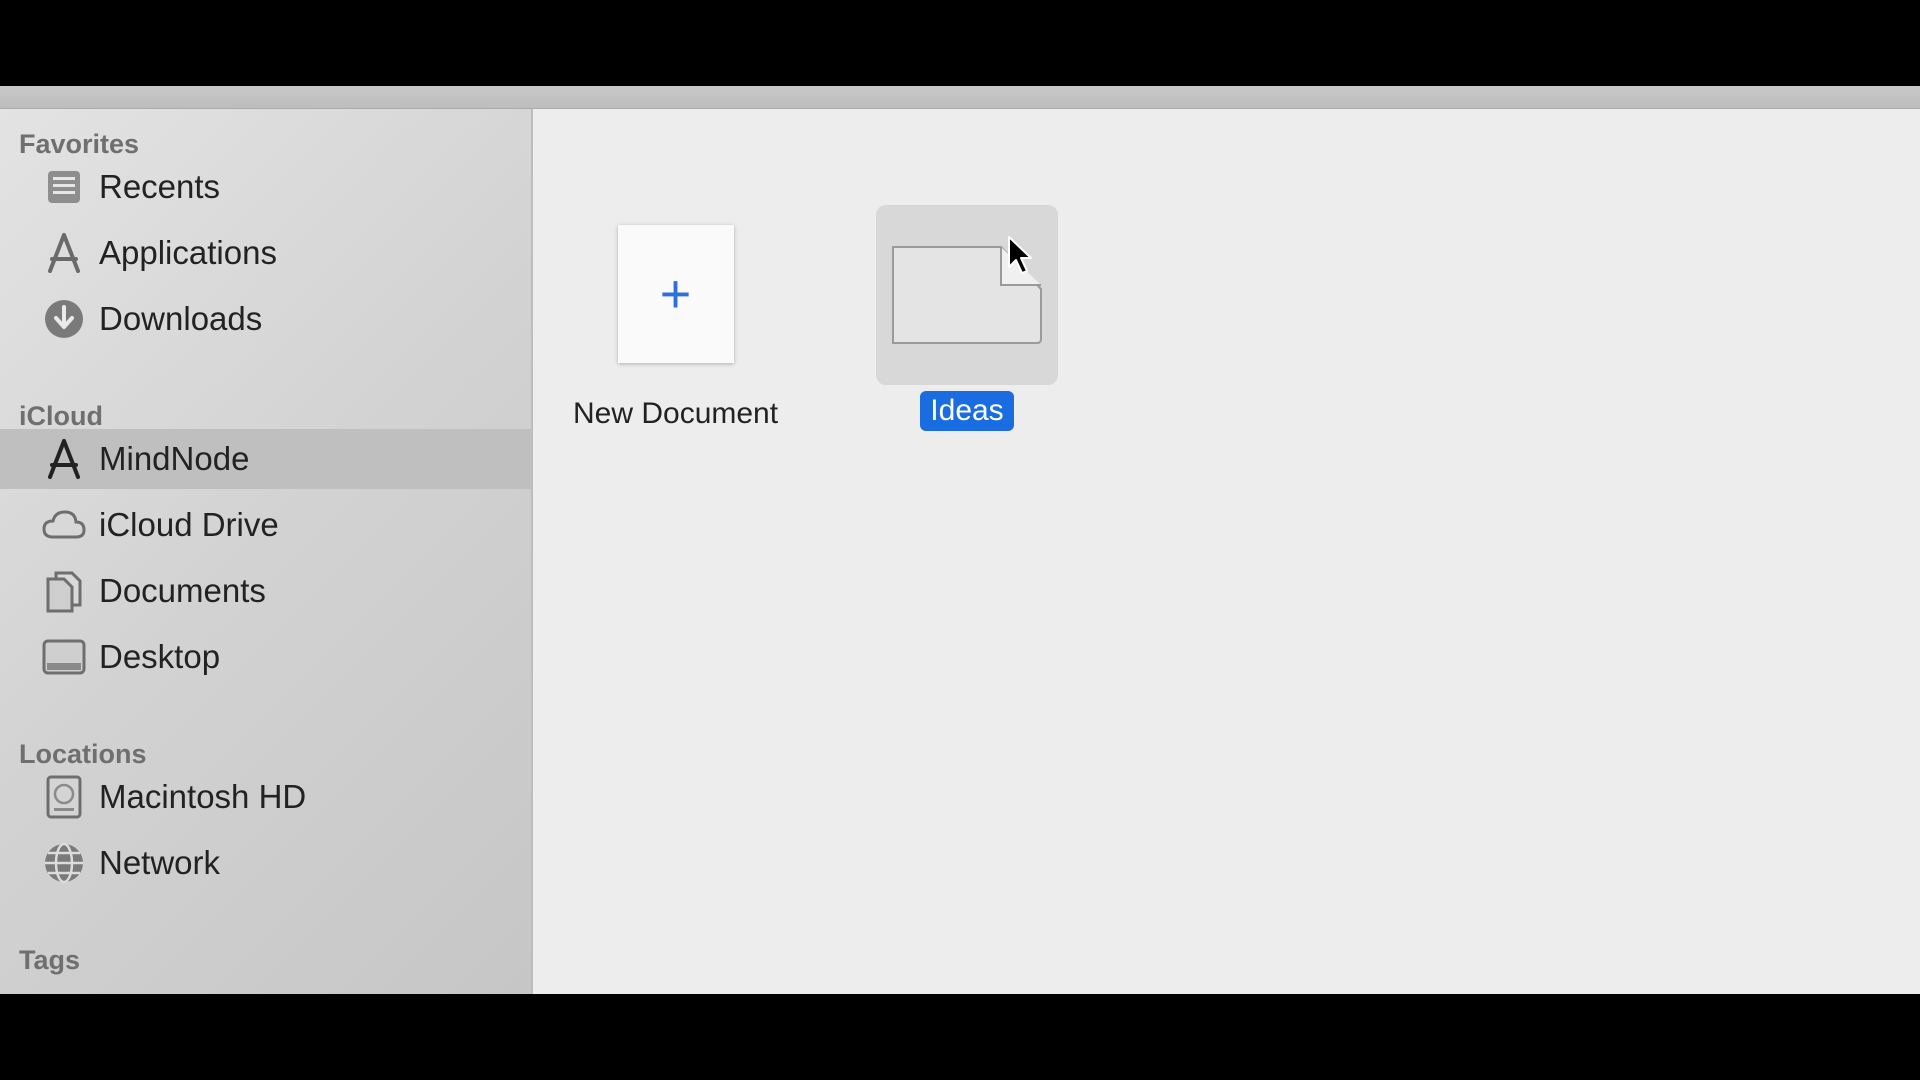 Image resolution: width=1920 pixels, height=1080 pixels. What do you see at coordinates (265, 459) in the screenshot?
I see `sidebar-item-mindnode: MindNode` at bounding box center [265, 459].